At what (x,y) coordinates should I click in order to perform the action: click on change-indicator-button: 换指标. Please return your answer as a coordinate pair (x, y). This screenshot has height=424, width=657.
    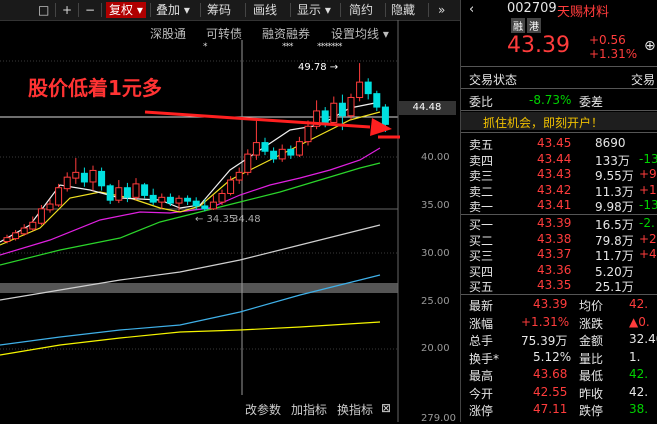
    Looking at the image, I should click on (355, 409).